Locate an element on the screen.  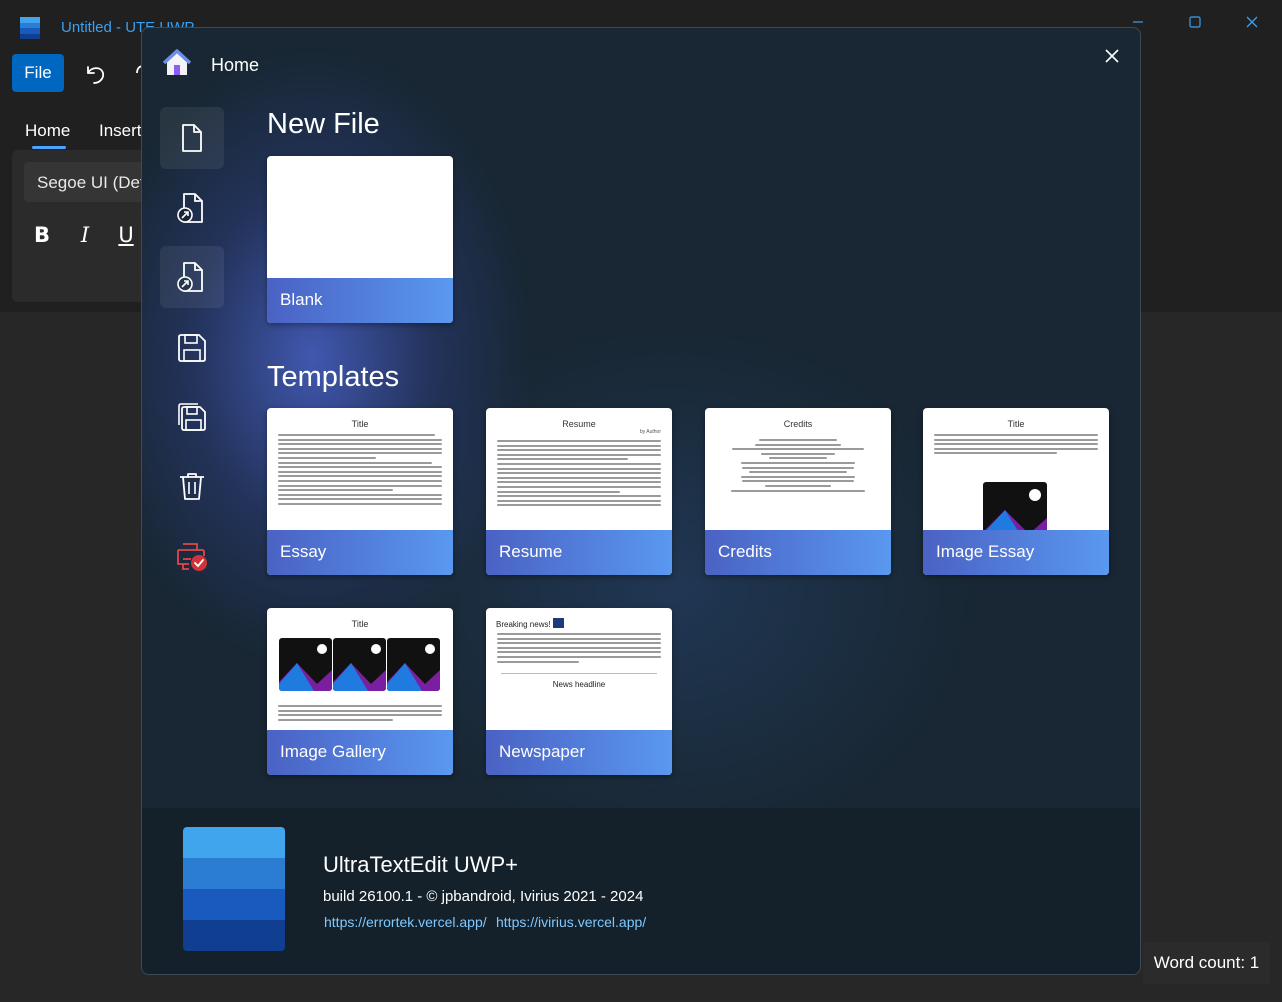
save-as-icon is located at coordinates (192, 417).